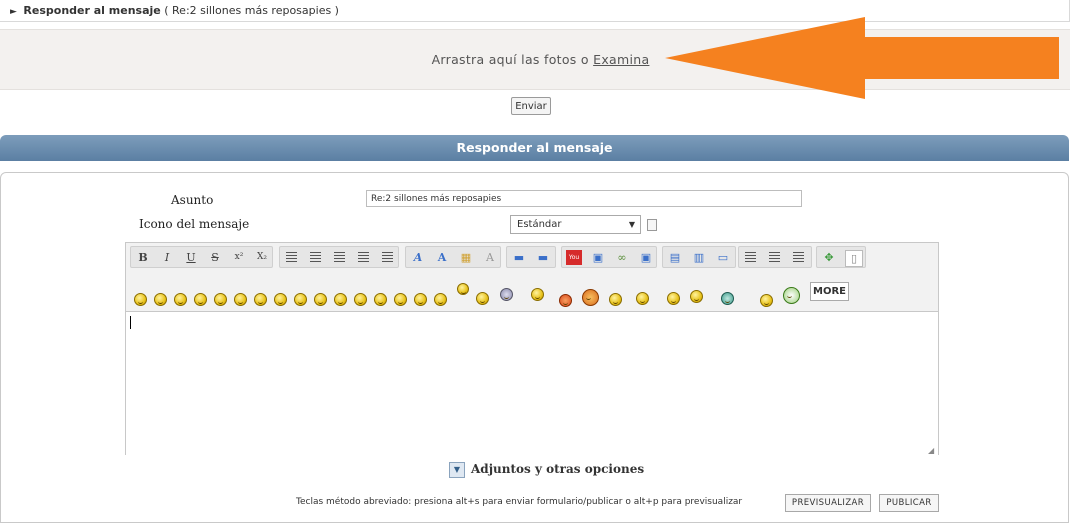 Image resolution: width=1081 pixels, height=523 pixels. I want to click on laugh-emoticon-icon, so click(200, 299).